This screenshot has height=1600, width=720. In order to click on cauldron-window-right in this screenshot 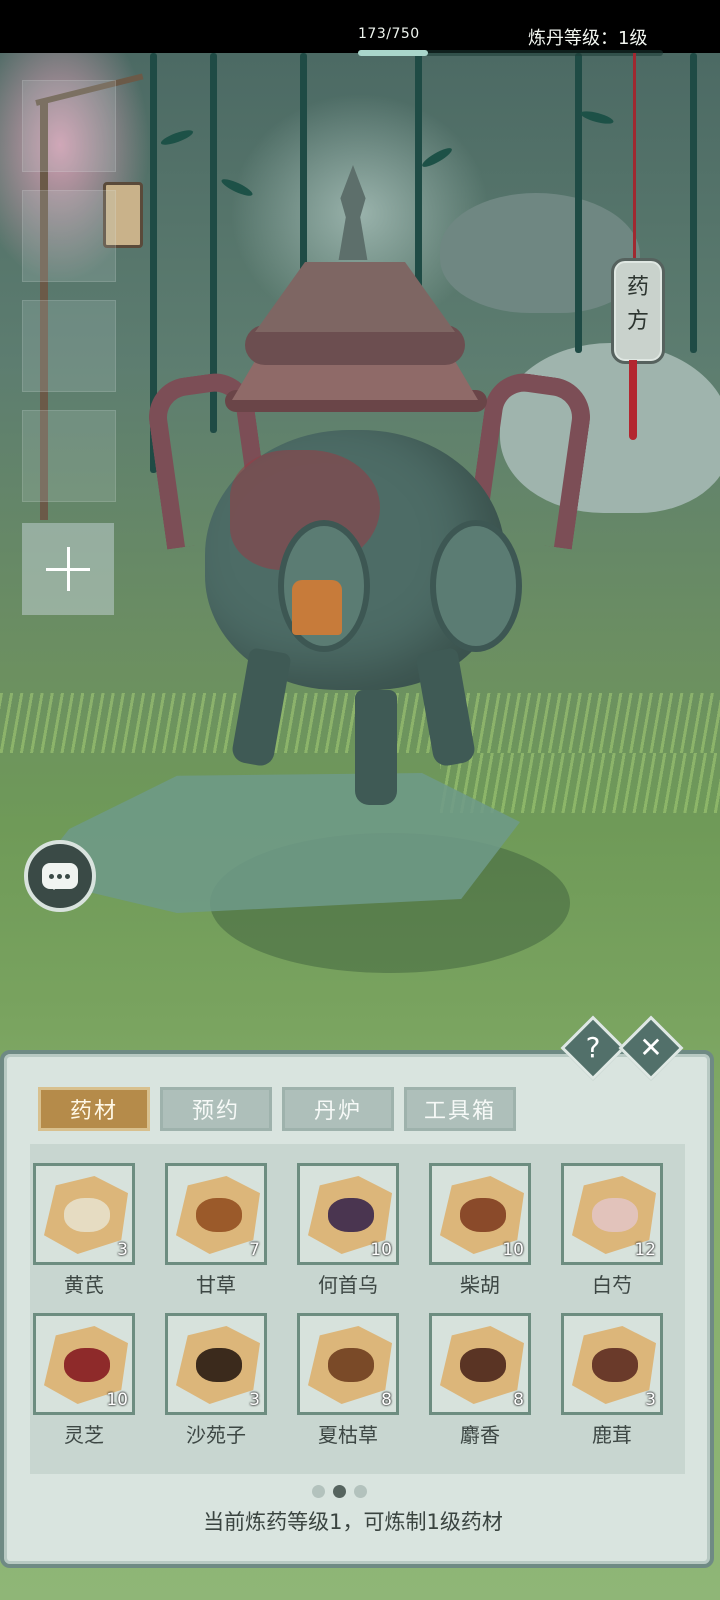, I will do `click(476, 586)`.